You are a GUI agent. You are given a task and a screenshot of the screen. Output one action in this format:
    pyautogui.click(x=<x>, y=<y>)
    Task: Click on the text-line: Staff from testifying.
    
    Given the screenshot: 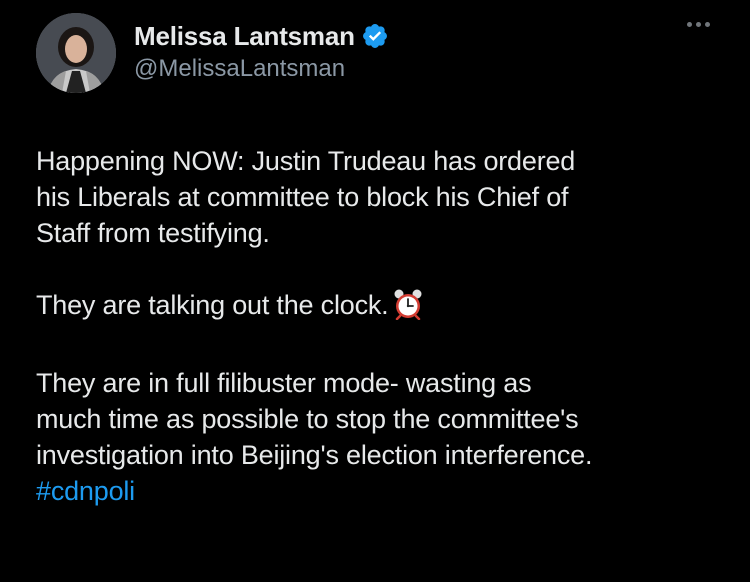 What is the action you would take?
    pyautogui.click(x=153, y=233)
    